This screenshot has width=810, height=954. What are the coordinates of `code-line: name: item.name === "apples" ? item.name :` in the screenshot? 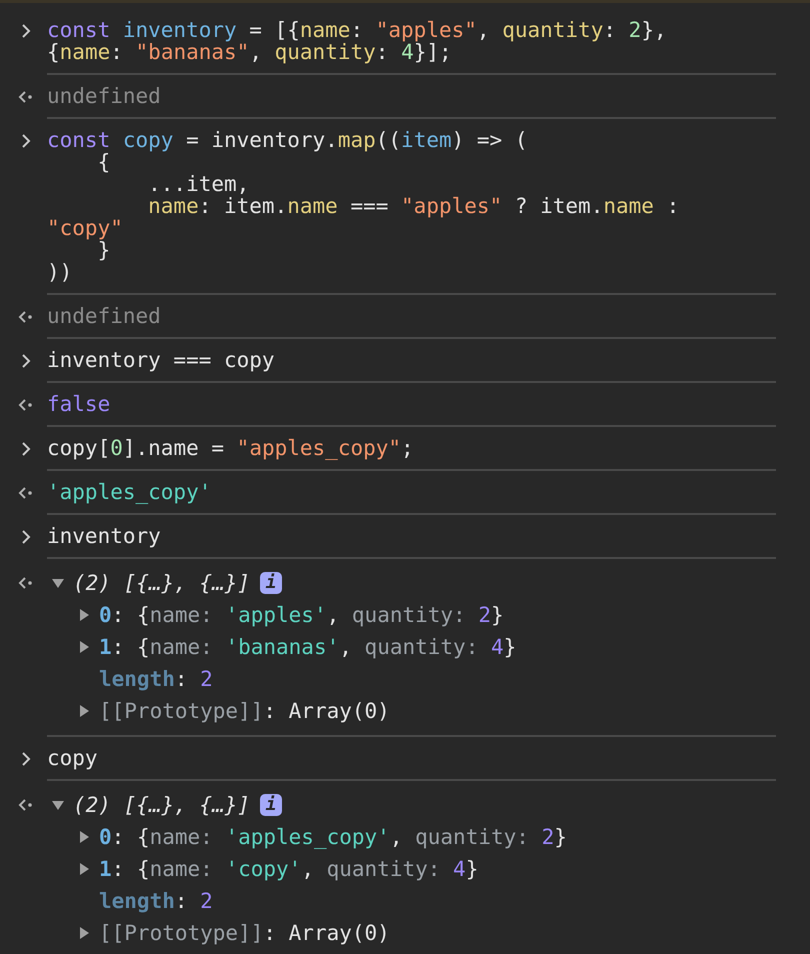 It's located at (413, 206).